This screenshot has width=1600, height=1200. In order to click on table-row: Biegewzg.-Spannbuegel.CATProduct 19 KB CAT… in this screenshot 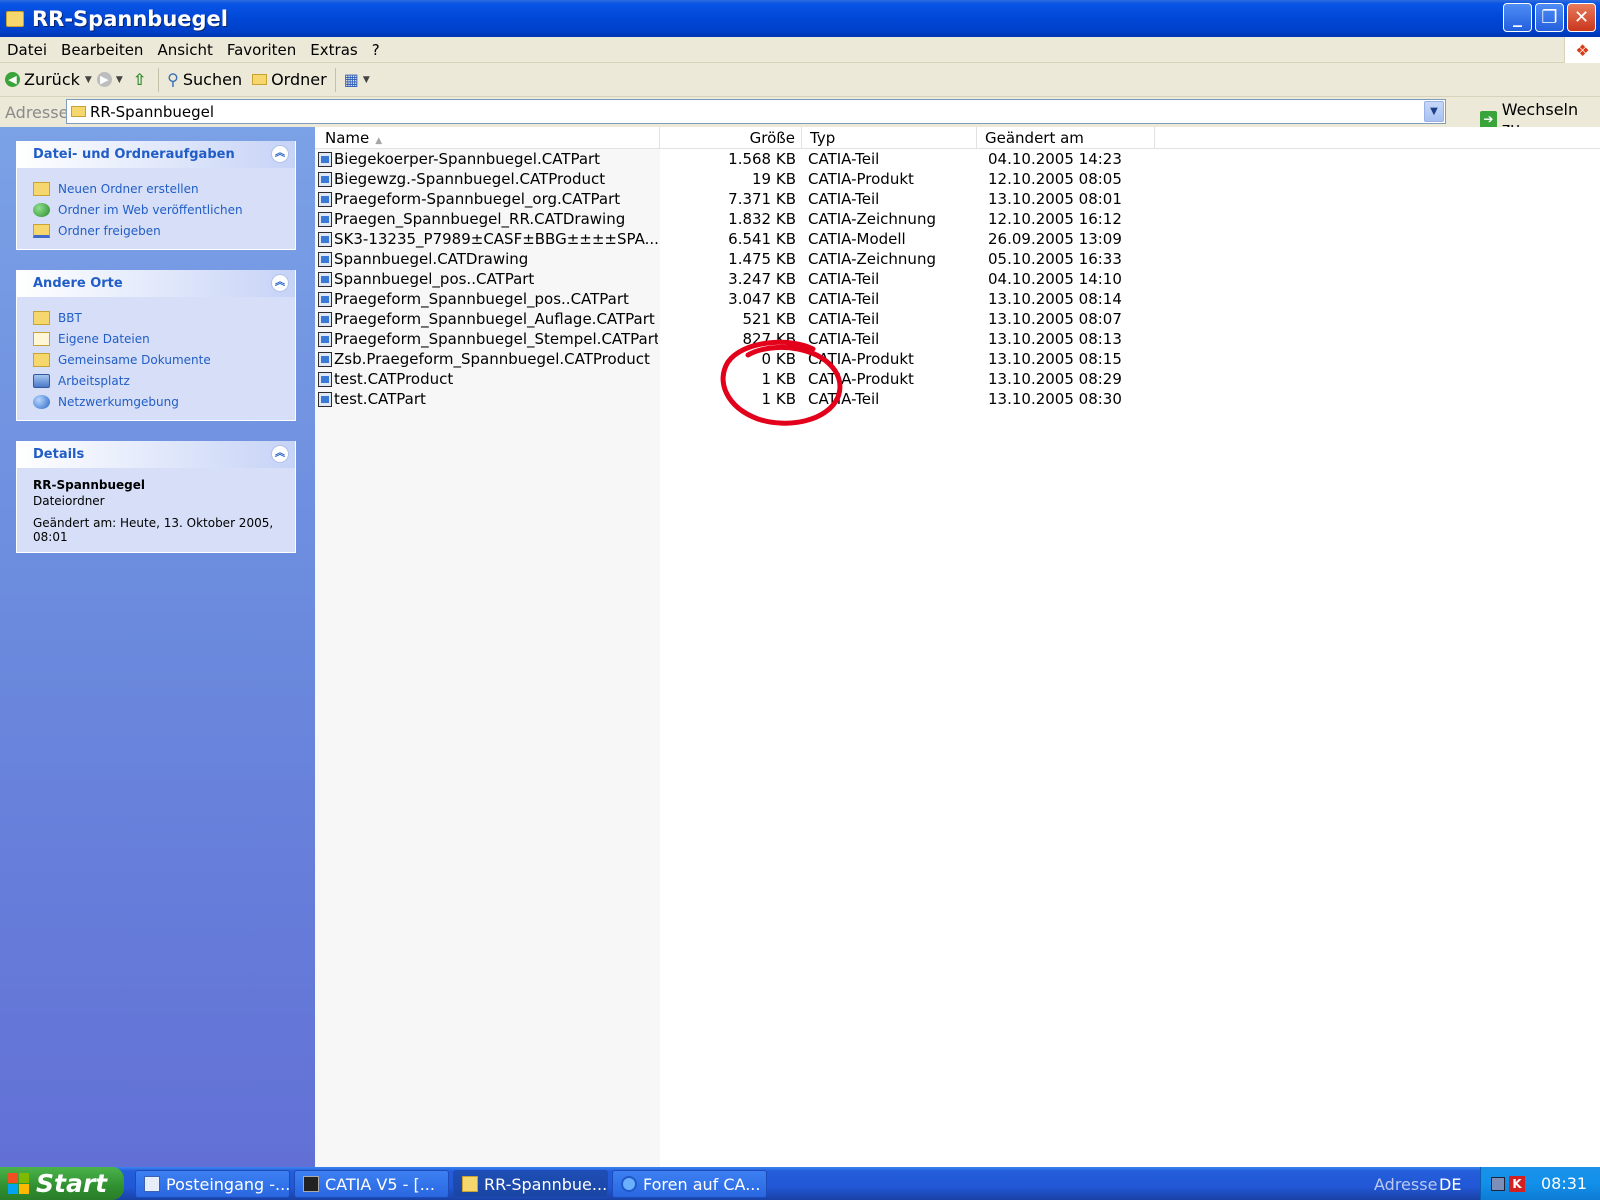, I will do `click(957, 179)`.